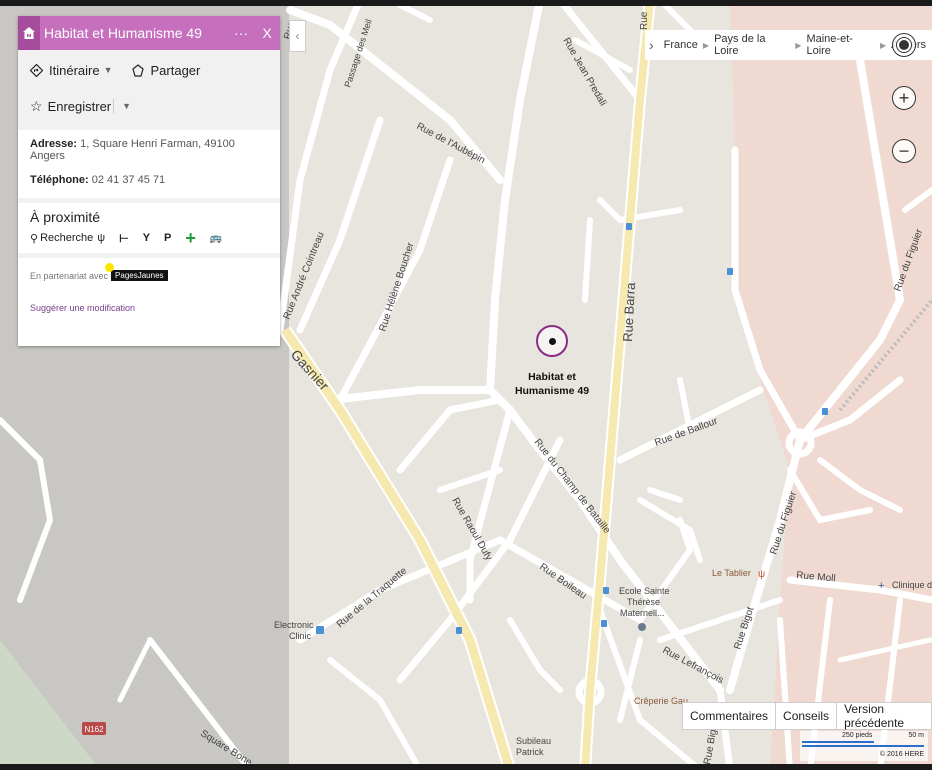 The image size is (932, 770). I want to click on previous-version-button: Version précédente, so click(884, 716).